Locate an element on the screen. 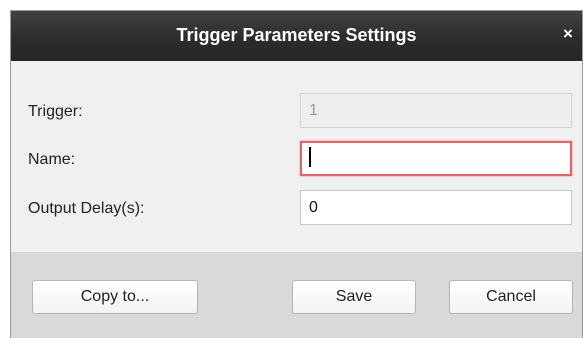 This screenshot has width=586, height=338. cancel-button: Cancel is located at coordinates (511, 297).